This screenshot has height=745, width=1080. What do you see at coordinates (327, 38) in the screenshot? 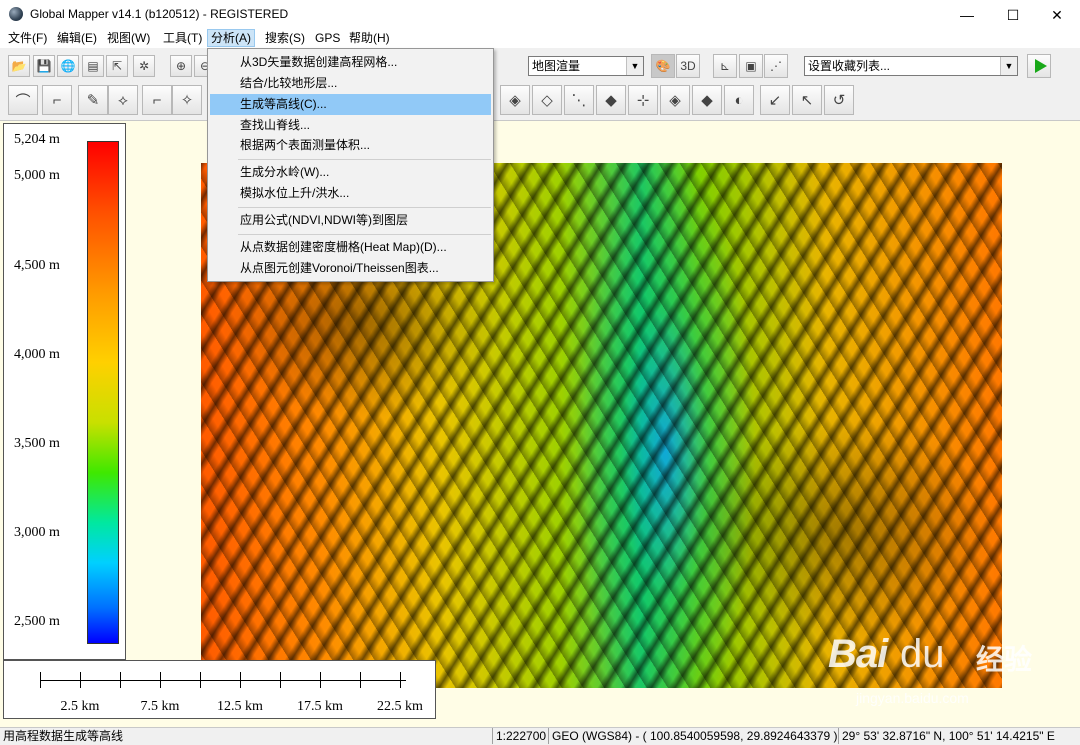
I see `menu-gps: GPS` at bounding box center [327, 38].